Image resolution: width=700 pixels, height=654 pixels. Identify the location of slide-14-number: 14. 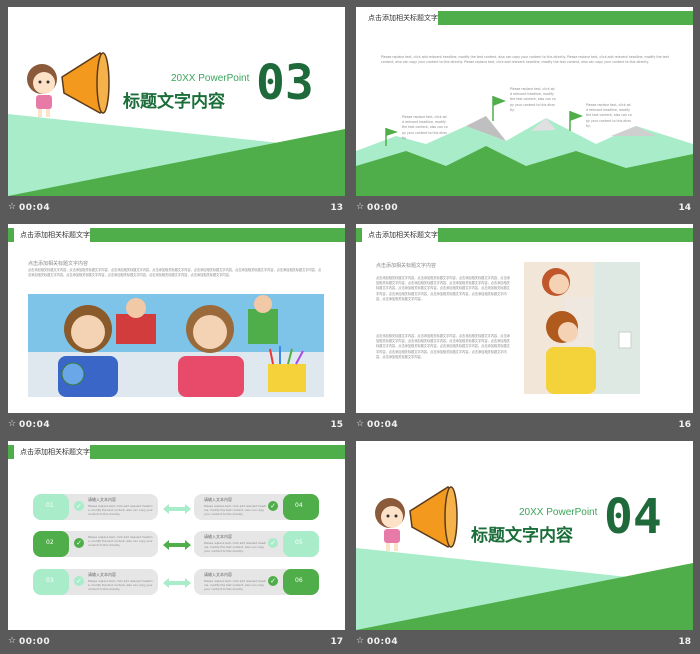
(684, 208).